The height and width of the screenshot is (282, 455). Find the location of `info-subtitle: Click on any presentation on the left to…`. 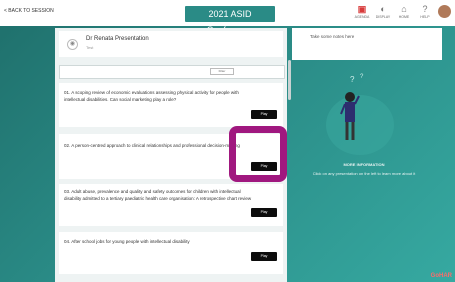

info-subtitle: Click on any presentation on the left to… is located at coordinates (364, 173).